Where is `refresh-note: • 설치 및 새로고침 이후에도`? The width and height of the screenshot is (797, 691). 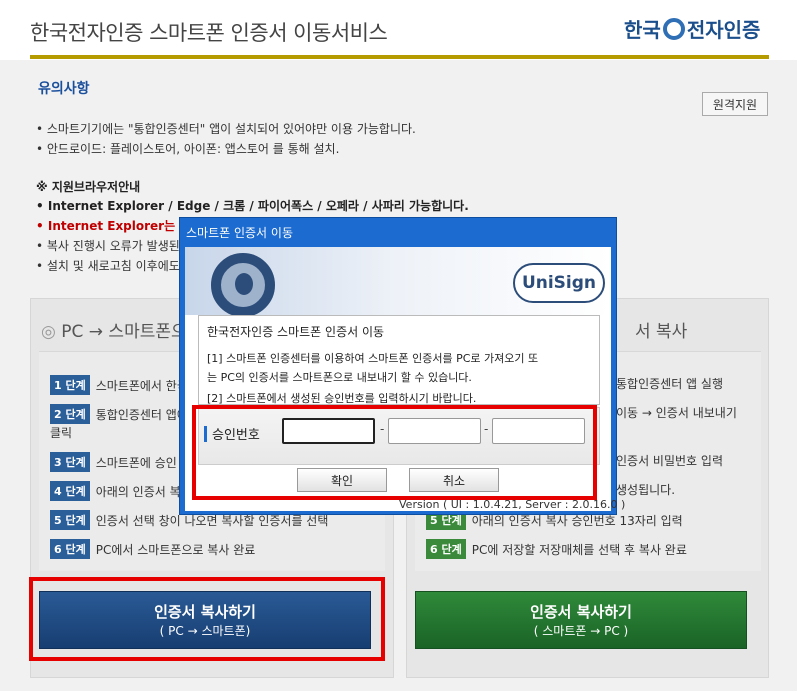
refresh-note: • 설치 및 새로고침 이후에도 is located at coordinates (108, 266).